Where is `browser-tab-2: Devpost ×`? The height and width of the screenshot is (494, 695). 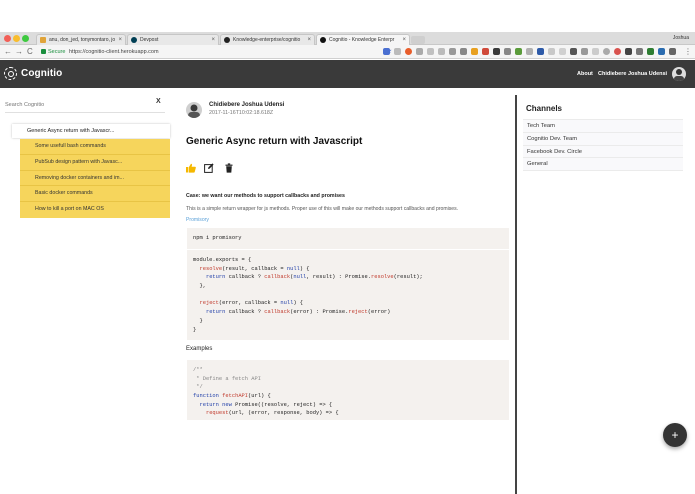
browser-tab-2: Devpost × is located at coordinates (173, 39).